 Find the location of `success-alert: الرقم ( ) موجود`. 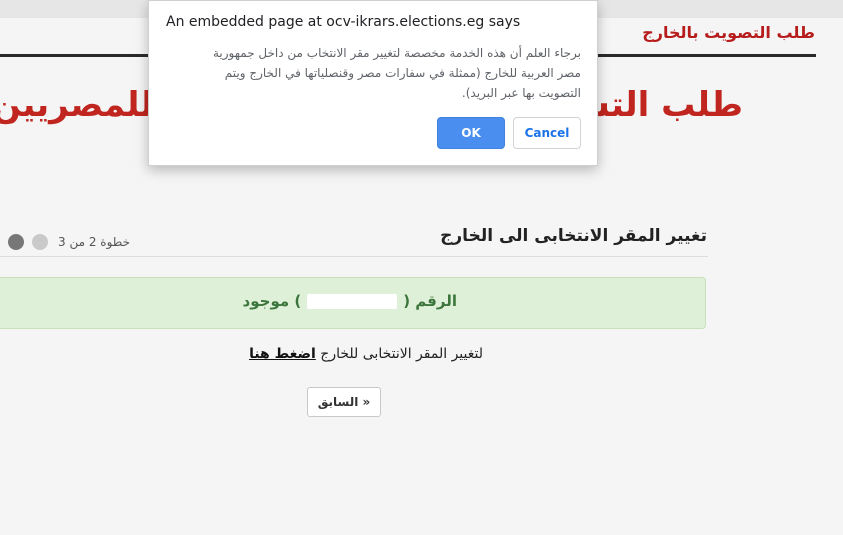

success-alert: الرقم ( ) موجود is located at coordinates (353, 303).